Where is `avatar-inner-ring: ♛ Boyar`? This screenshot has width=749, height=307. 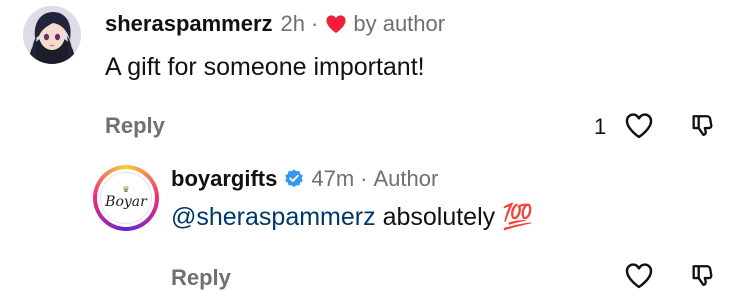
avatar-inner-ring: ♛ Boyar is located at coordinates (126, 198).